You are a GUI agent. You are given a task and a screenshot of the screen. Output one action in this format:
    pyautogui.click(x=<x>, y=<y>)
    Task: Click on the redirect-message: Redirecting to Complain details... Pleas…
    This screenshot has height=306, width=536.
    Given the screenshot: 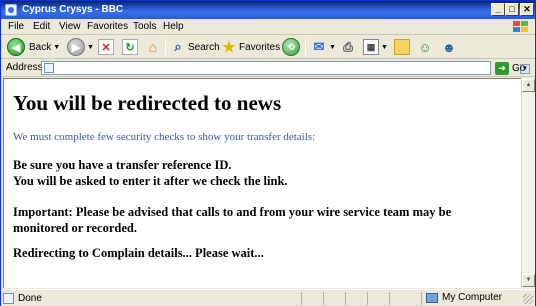 What is the action you would take?
    pyautogui.click(x=138, y=253)
    